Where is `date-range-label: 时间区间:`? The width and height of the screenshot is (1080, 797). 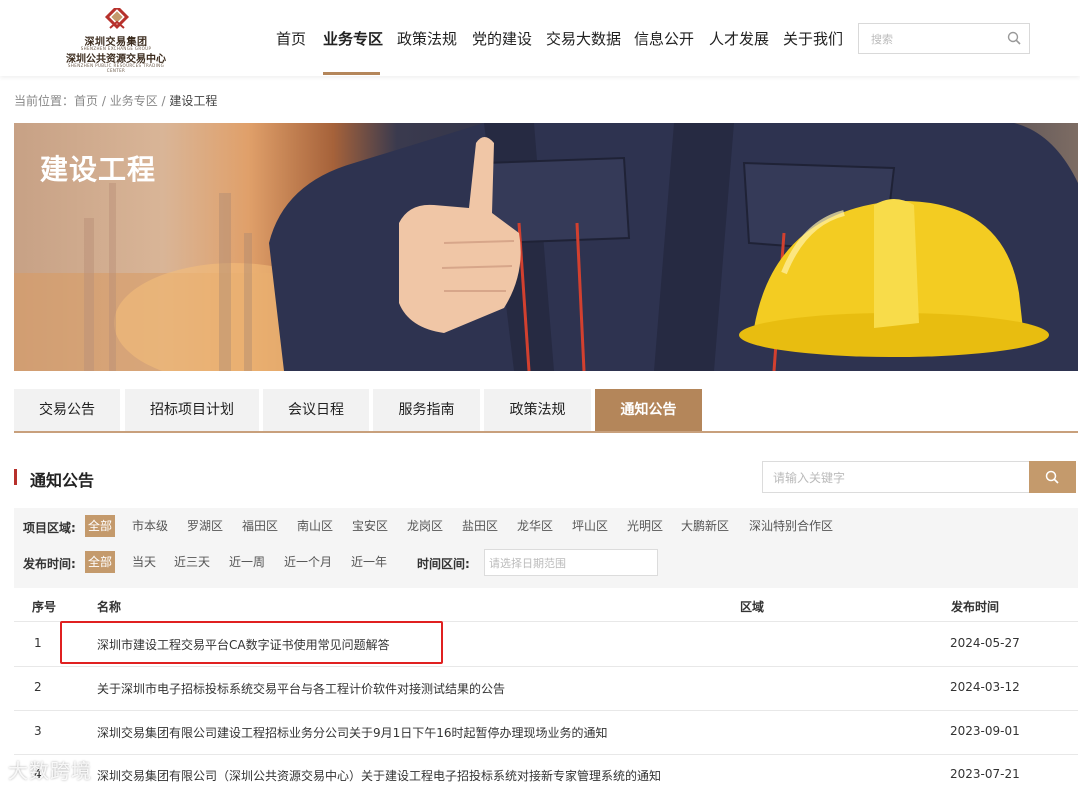
date-range-label: 时间区间: is located at coordinates (443, 564).